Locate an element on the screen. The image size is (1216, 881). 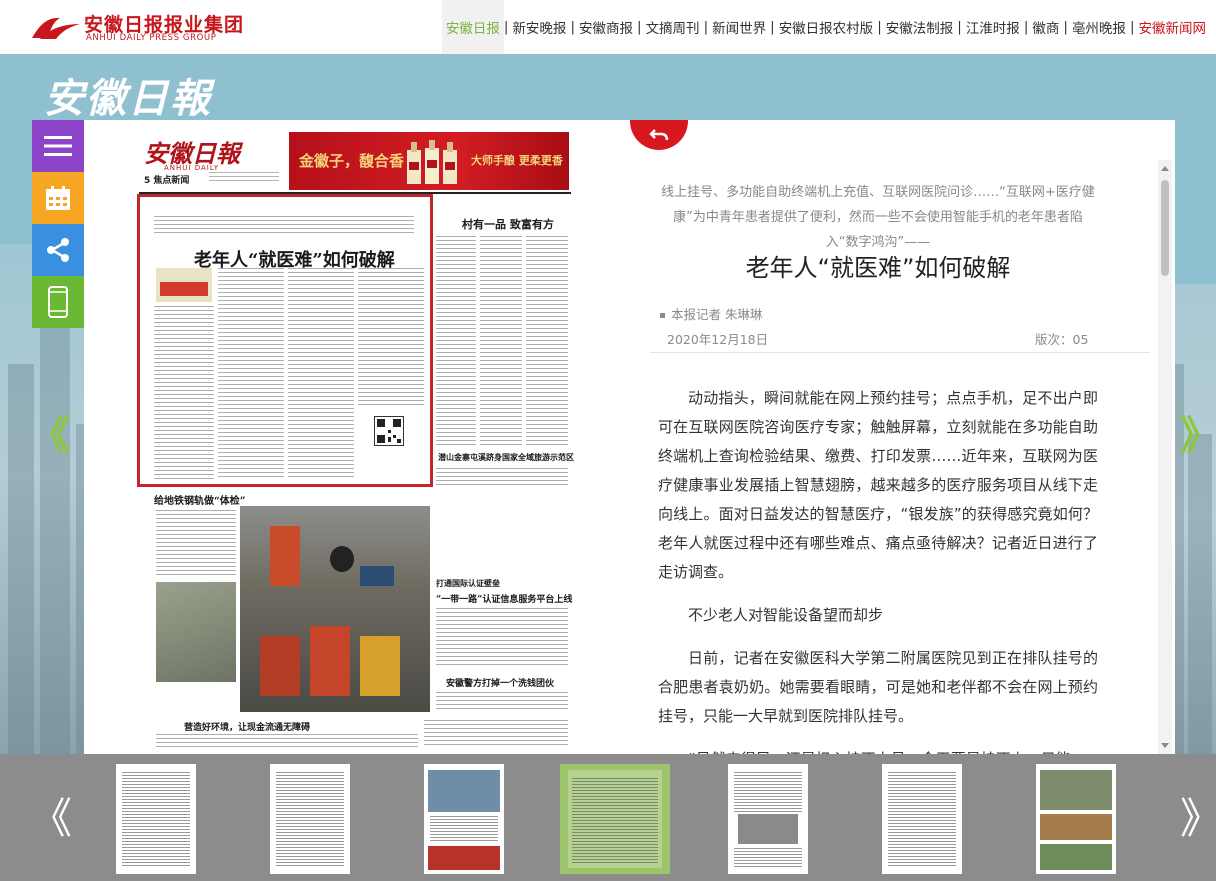
page-thumbnail-strip: 《 》 is located at coordinates (608, 817).